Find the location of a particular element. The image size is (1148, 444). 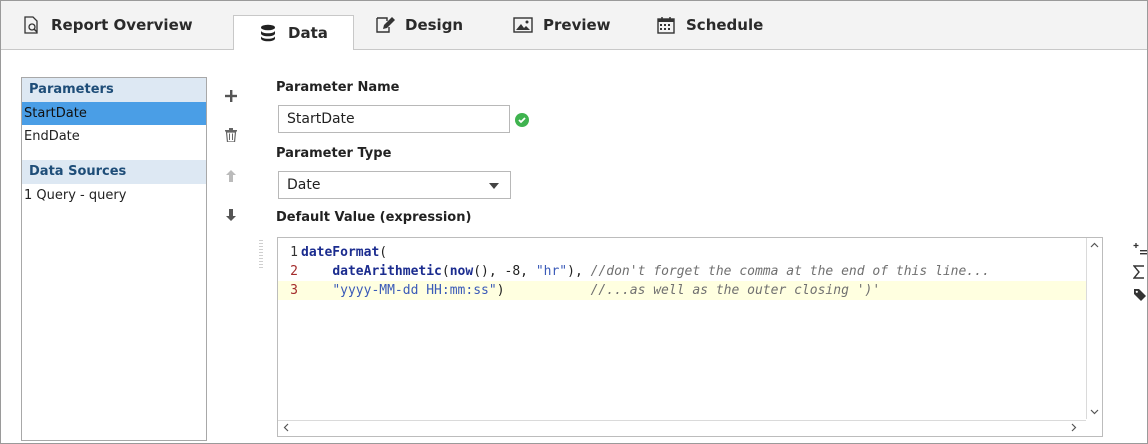

tab-label: Preview is located at coordinates (577, 25).